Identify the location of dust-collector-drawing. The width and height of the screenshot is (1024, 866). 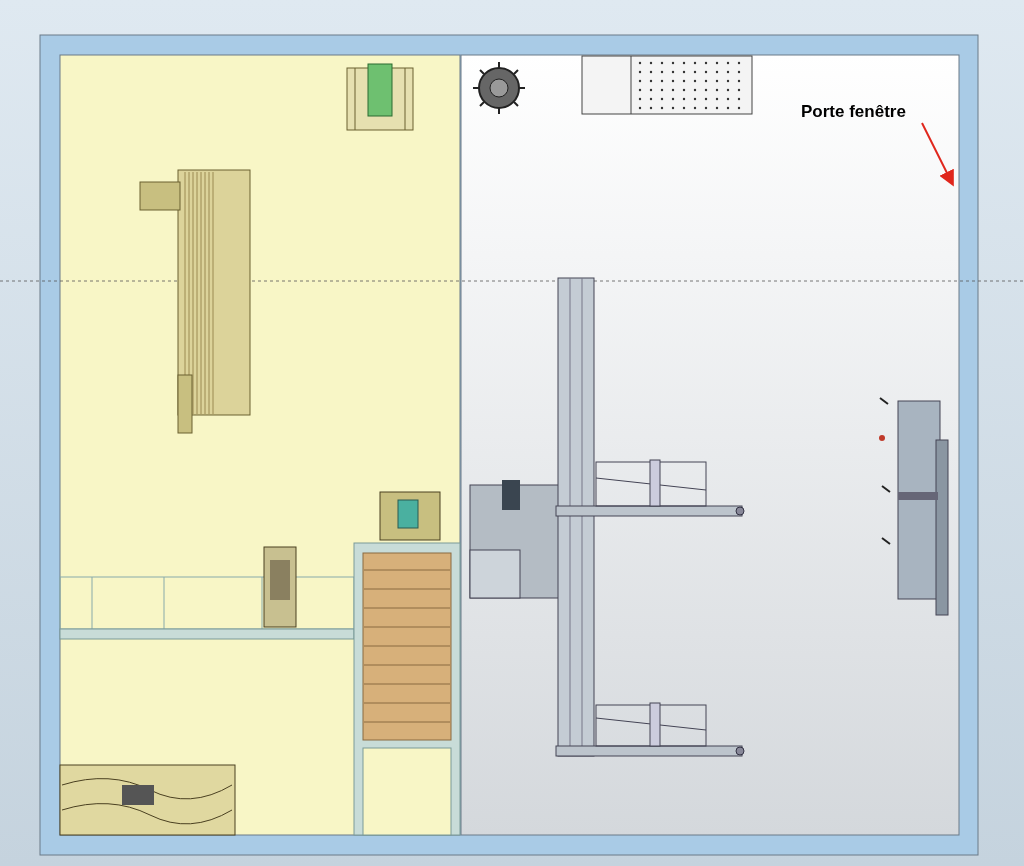
(499, 88).